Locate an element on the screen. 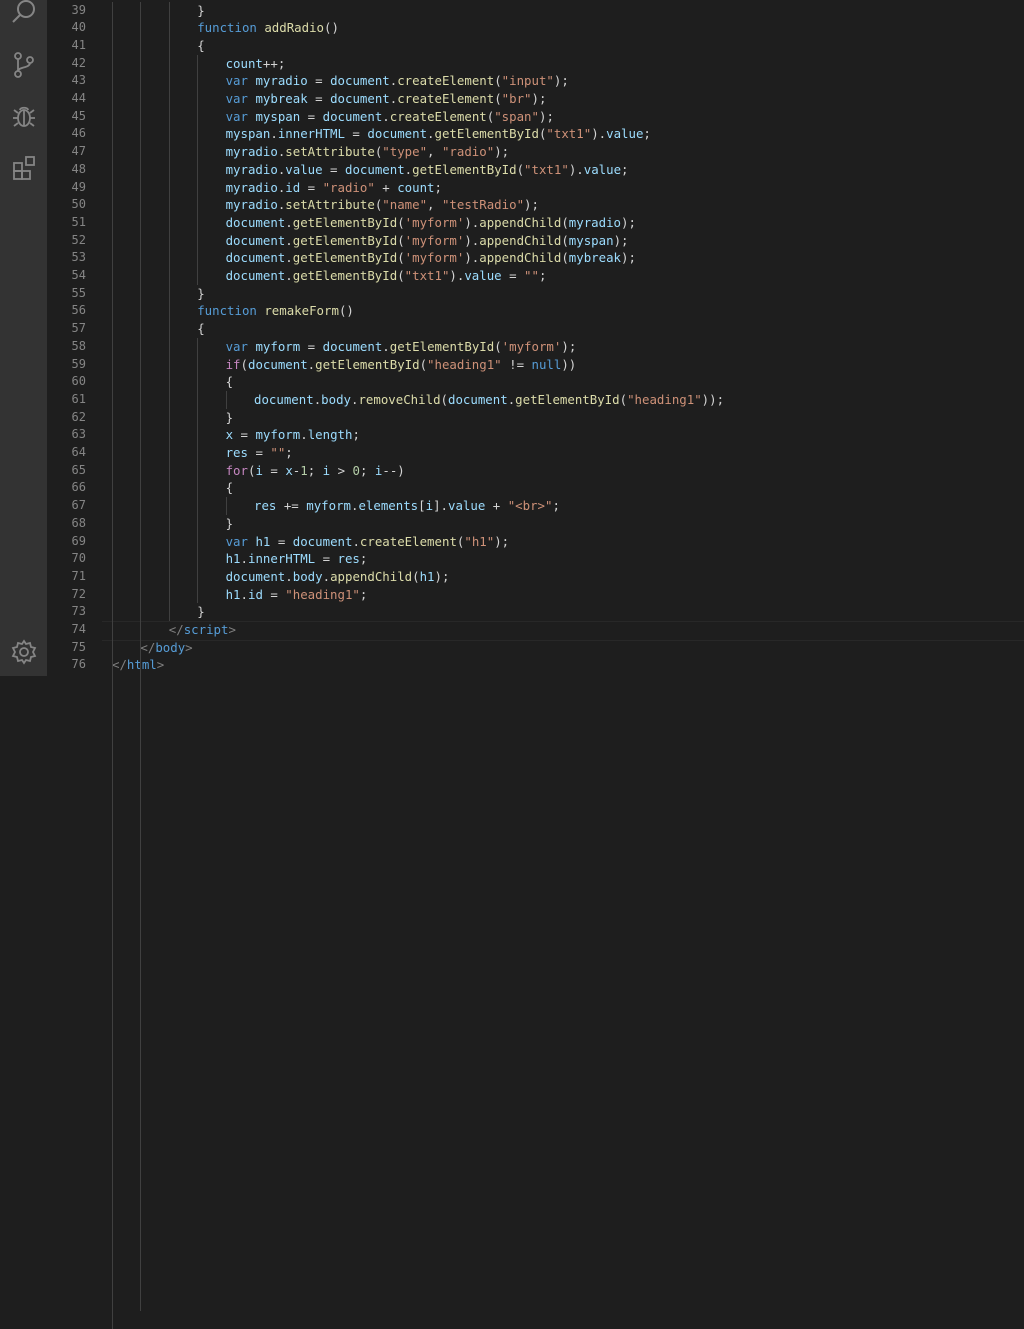 This screenshot has width=1024, height=1329. line-number: 74 is located at coordinates (66, 630).